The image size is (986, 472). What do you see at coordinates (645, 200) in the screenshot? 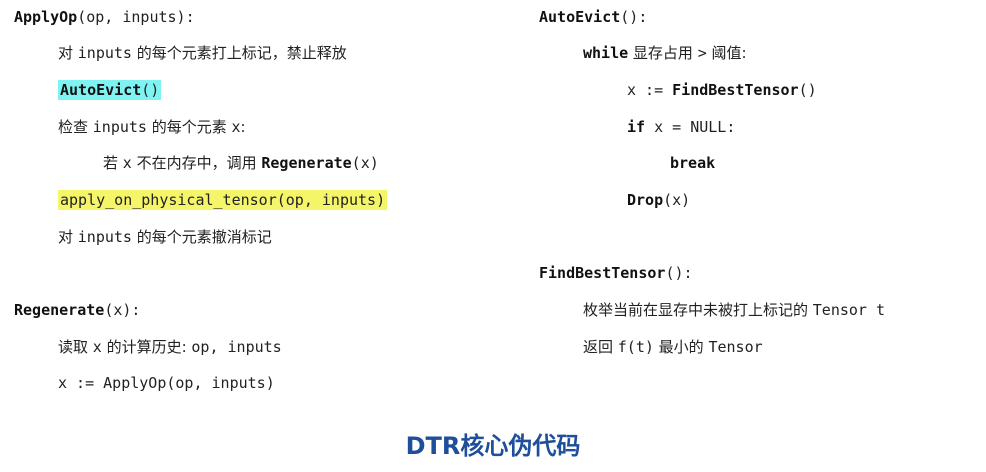
I see `drop-call: Drop` at bounding box center [645, 200].